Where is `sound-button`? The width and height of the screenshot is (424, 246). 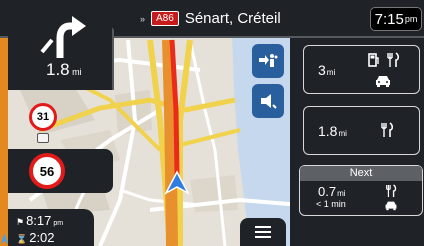
sound-button is located at coordinates (268, 101).